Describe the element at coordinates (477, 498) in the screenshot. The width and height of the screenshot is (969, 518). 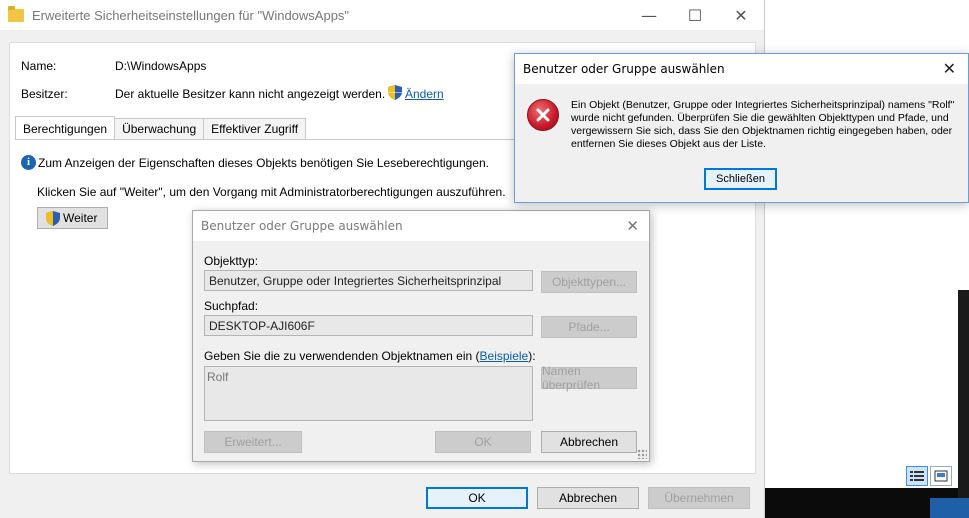
I see `ok-button: OK` at that location.